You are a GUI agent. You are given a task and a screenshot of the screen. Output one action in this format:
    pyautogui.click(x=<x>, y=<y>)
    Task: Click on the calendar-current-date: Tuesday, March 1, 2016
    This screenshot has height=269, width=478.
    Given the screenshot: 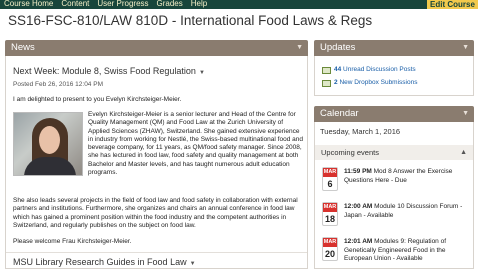 What is the action you would take?
    pyautogui.click(x=360, y=131)
    